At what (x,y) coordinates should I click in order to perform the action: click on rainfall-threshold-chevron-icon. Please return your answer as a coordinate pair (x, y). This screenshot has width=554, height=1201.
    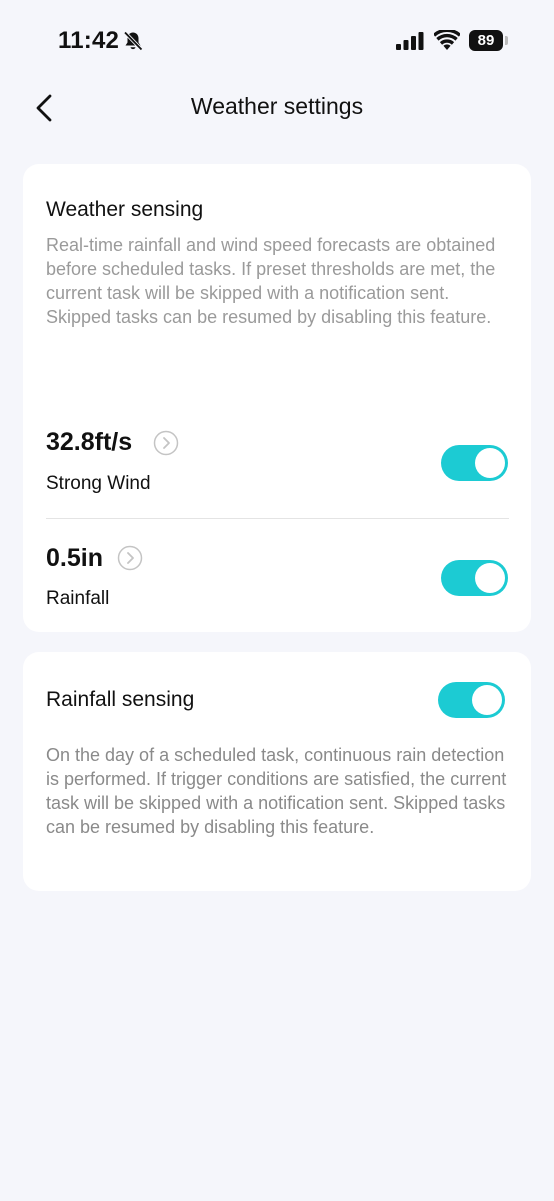
    Looking at the image, I should click on (130, 558).